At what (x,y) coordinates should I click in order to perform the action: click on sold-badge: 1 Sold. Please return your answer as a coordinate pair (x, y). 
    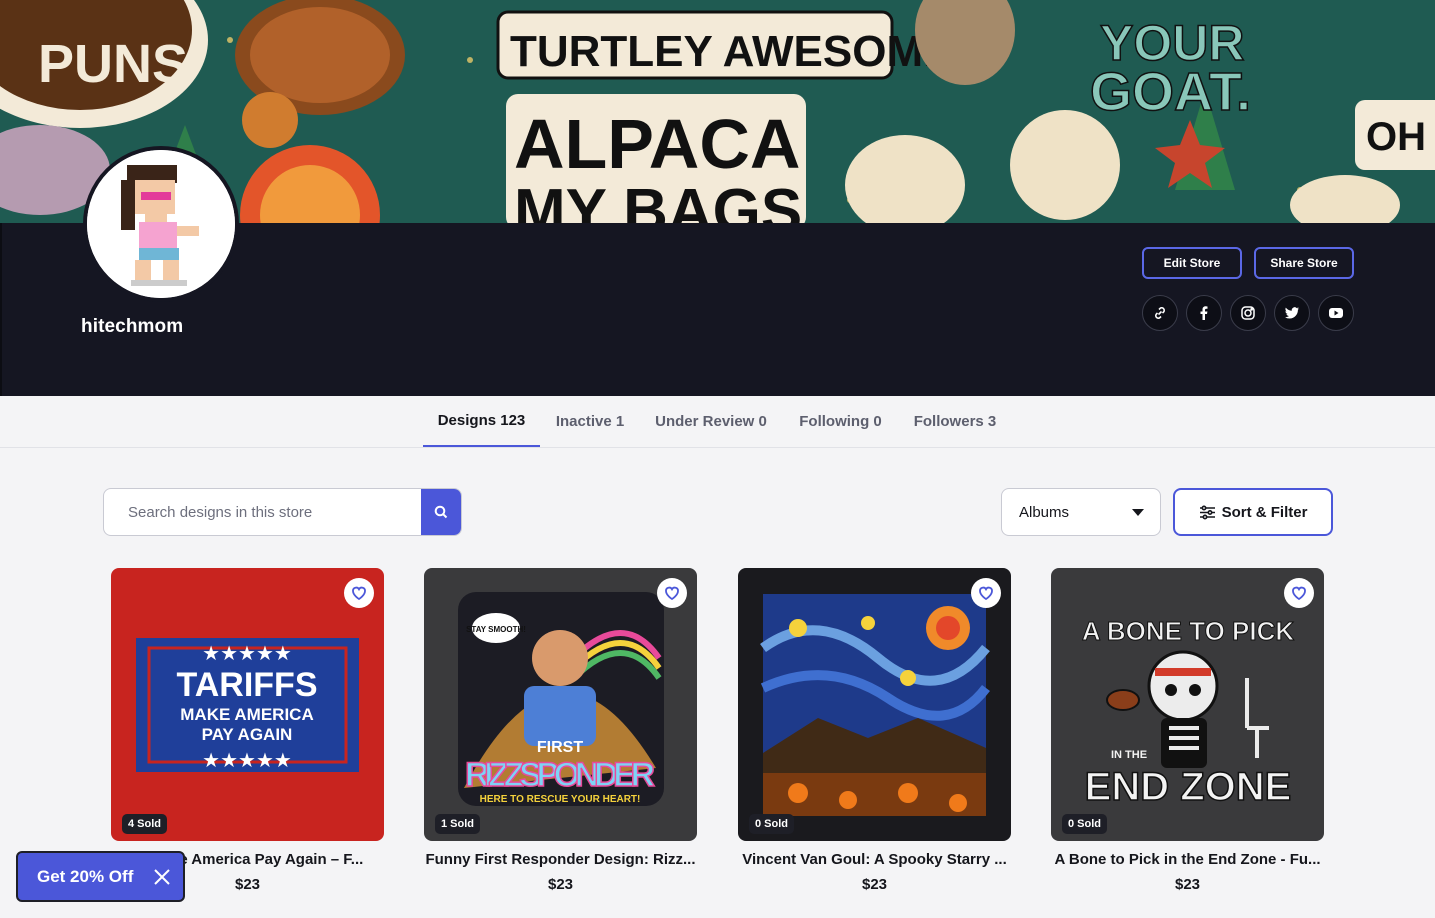
    Looking at the image, I should click on (458, 824).